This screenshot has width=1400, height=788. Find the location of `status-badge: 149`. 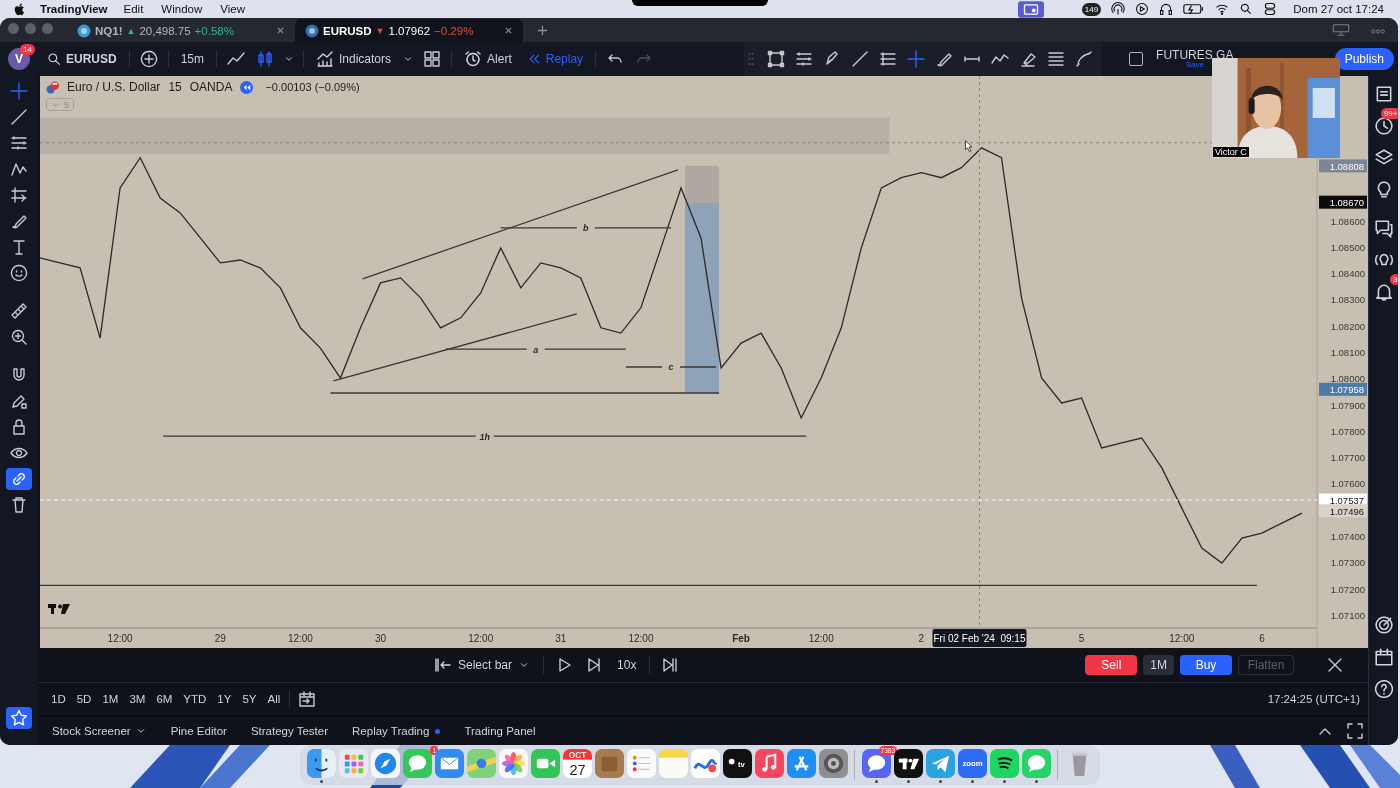

status-badge: 149 is located at coordinates (1091, 9).